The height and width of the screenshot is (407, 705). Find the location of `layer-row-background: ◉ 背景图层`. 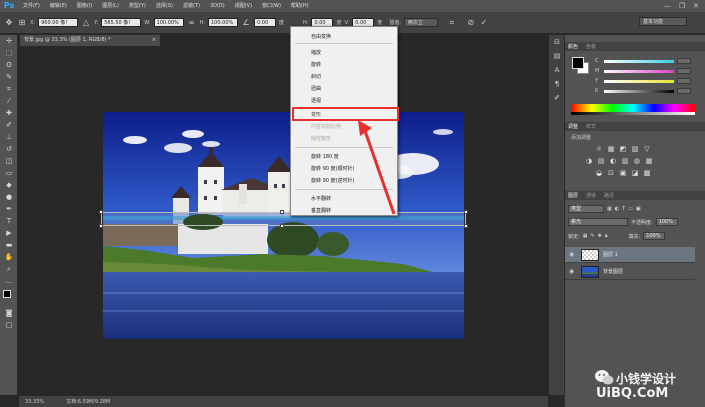

layer-row-background: ◉ 背景图层 is located at coordinates (630, 272).